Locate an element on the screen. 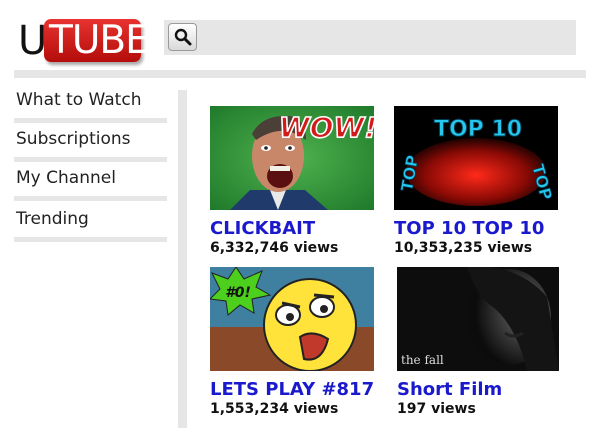 The height and width of the screenshot is (442, 600). video-title: Short Film is located at coordinates (449, 390).